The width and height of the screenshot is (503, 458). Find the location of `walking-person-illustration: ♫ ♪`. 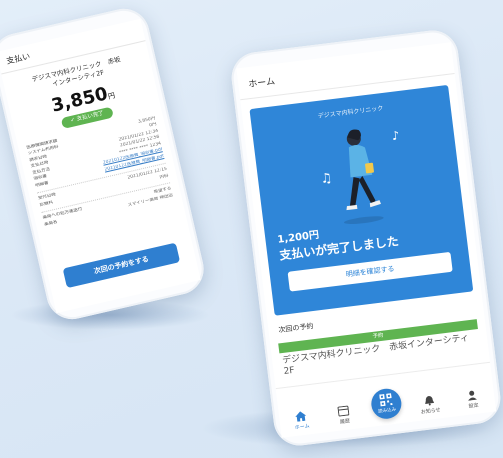

walking-person-illustration: ♫ ♪ is located at coordinates (360, 176).